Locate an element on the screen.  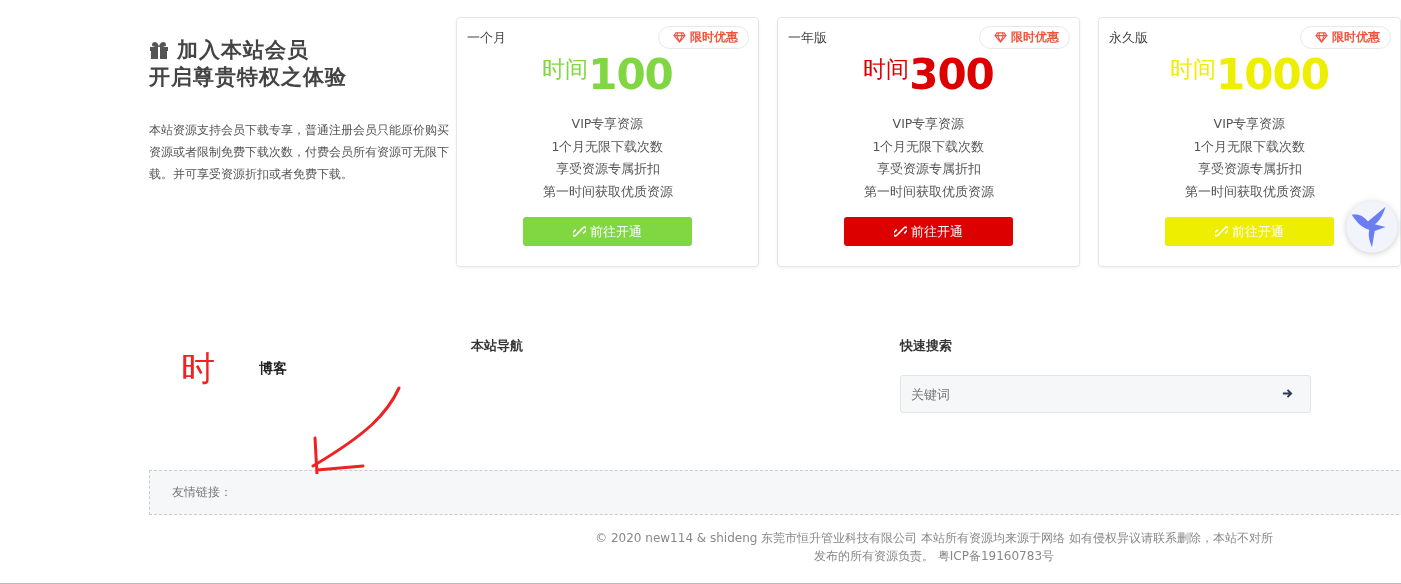
plan-name: 一年版 is located at coordinates (807, 37).